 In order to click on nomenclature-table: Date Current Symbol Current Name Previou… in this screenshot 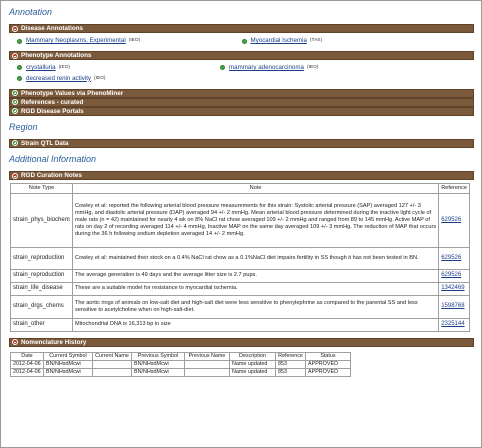, I will do `click(180, 364)`.